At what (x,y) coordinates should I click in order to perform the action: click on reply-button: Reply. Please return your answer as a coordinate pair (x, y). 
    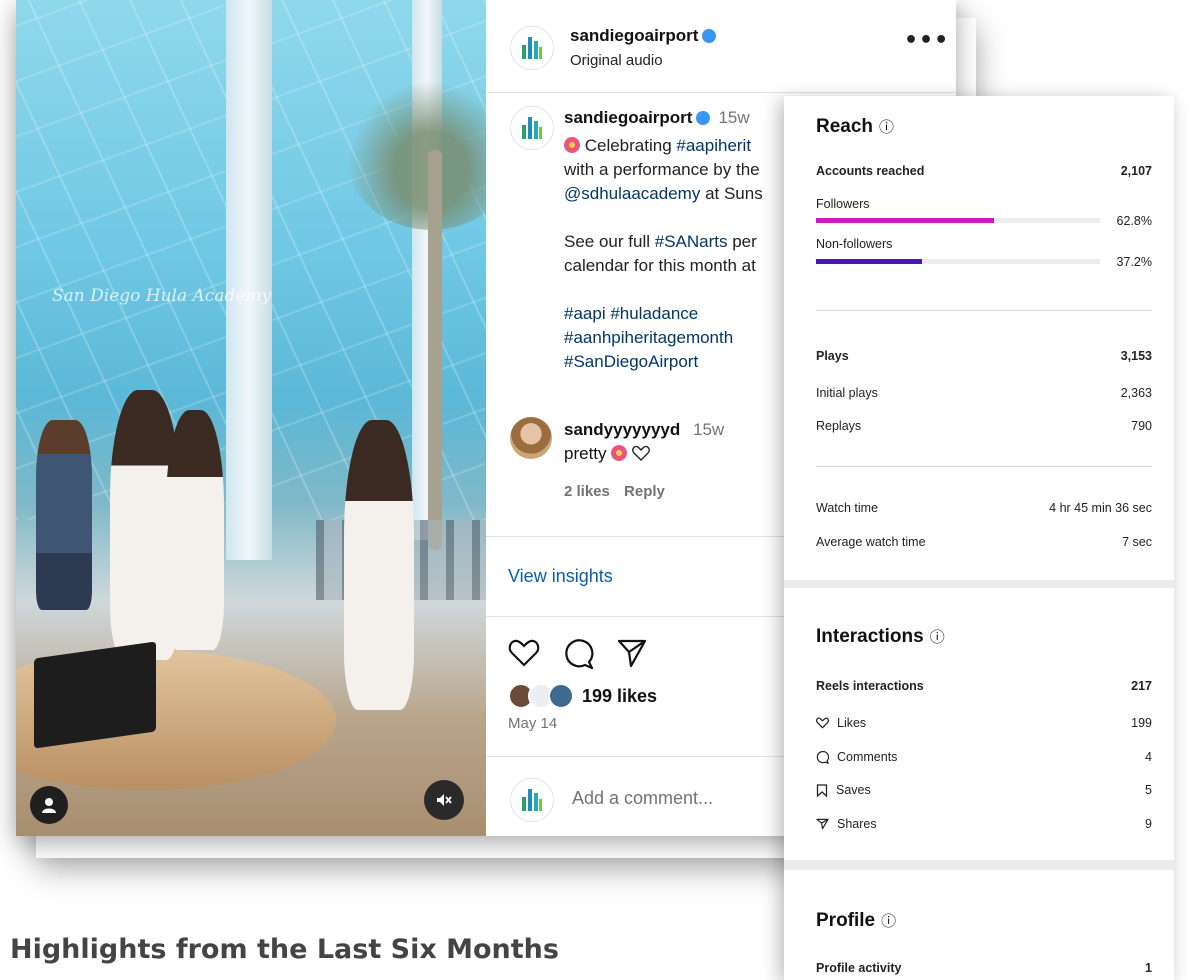
    Looking at the image, I should click on (644, 491).